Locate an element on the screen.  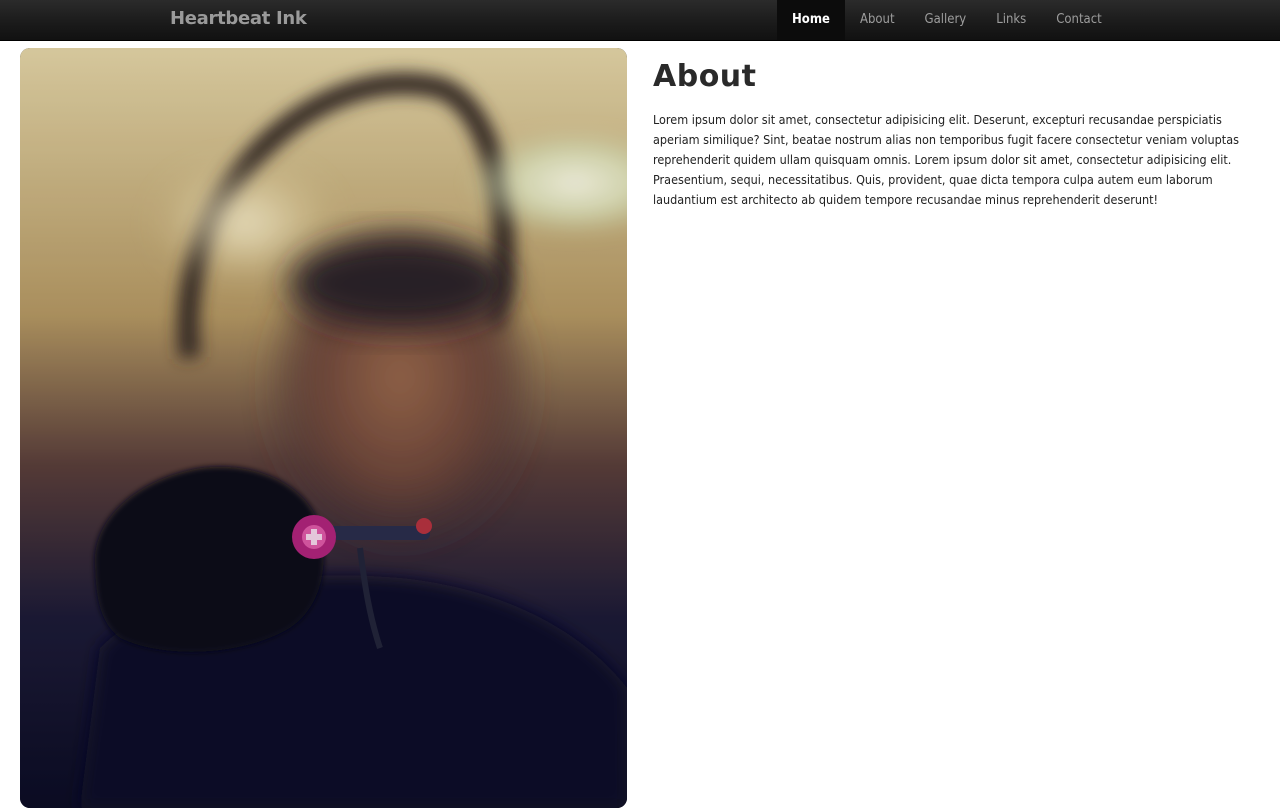
nav-item-gallery: Gallery is located at coordinates (946, 20).